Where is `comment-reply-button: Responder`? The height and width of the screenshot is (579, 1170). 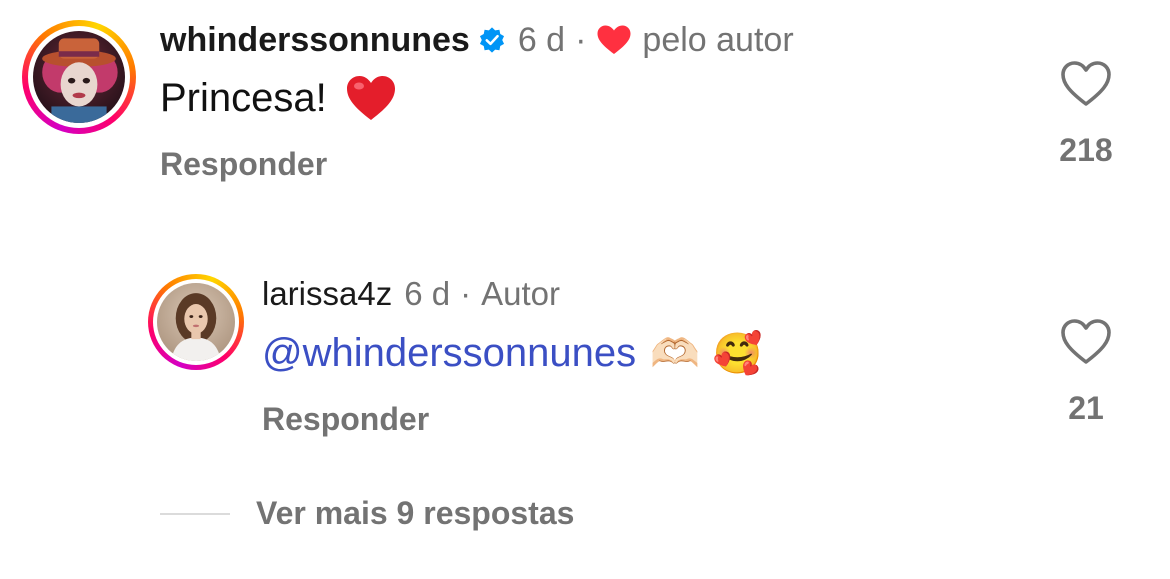
comment-reply-button: Responder is located at coordinates (243, 164).